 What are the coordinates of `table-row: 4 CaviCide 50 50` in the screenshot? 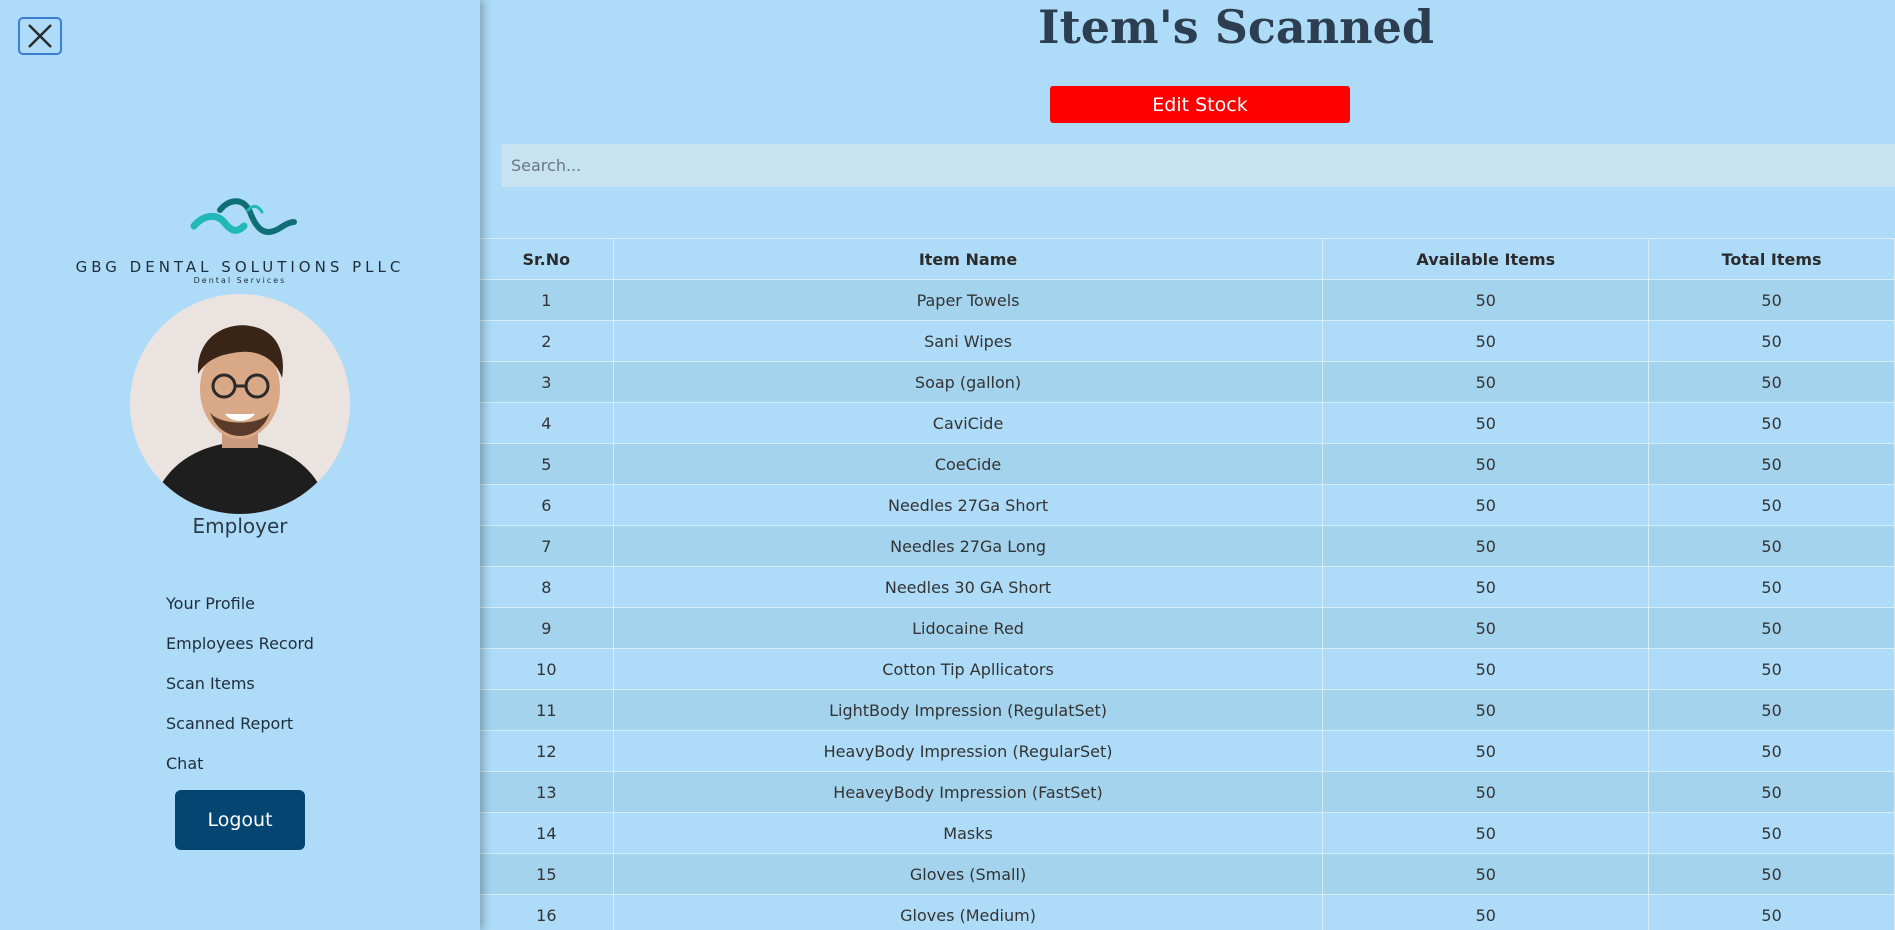 It's located at (1187, 423).